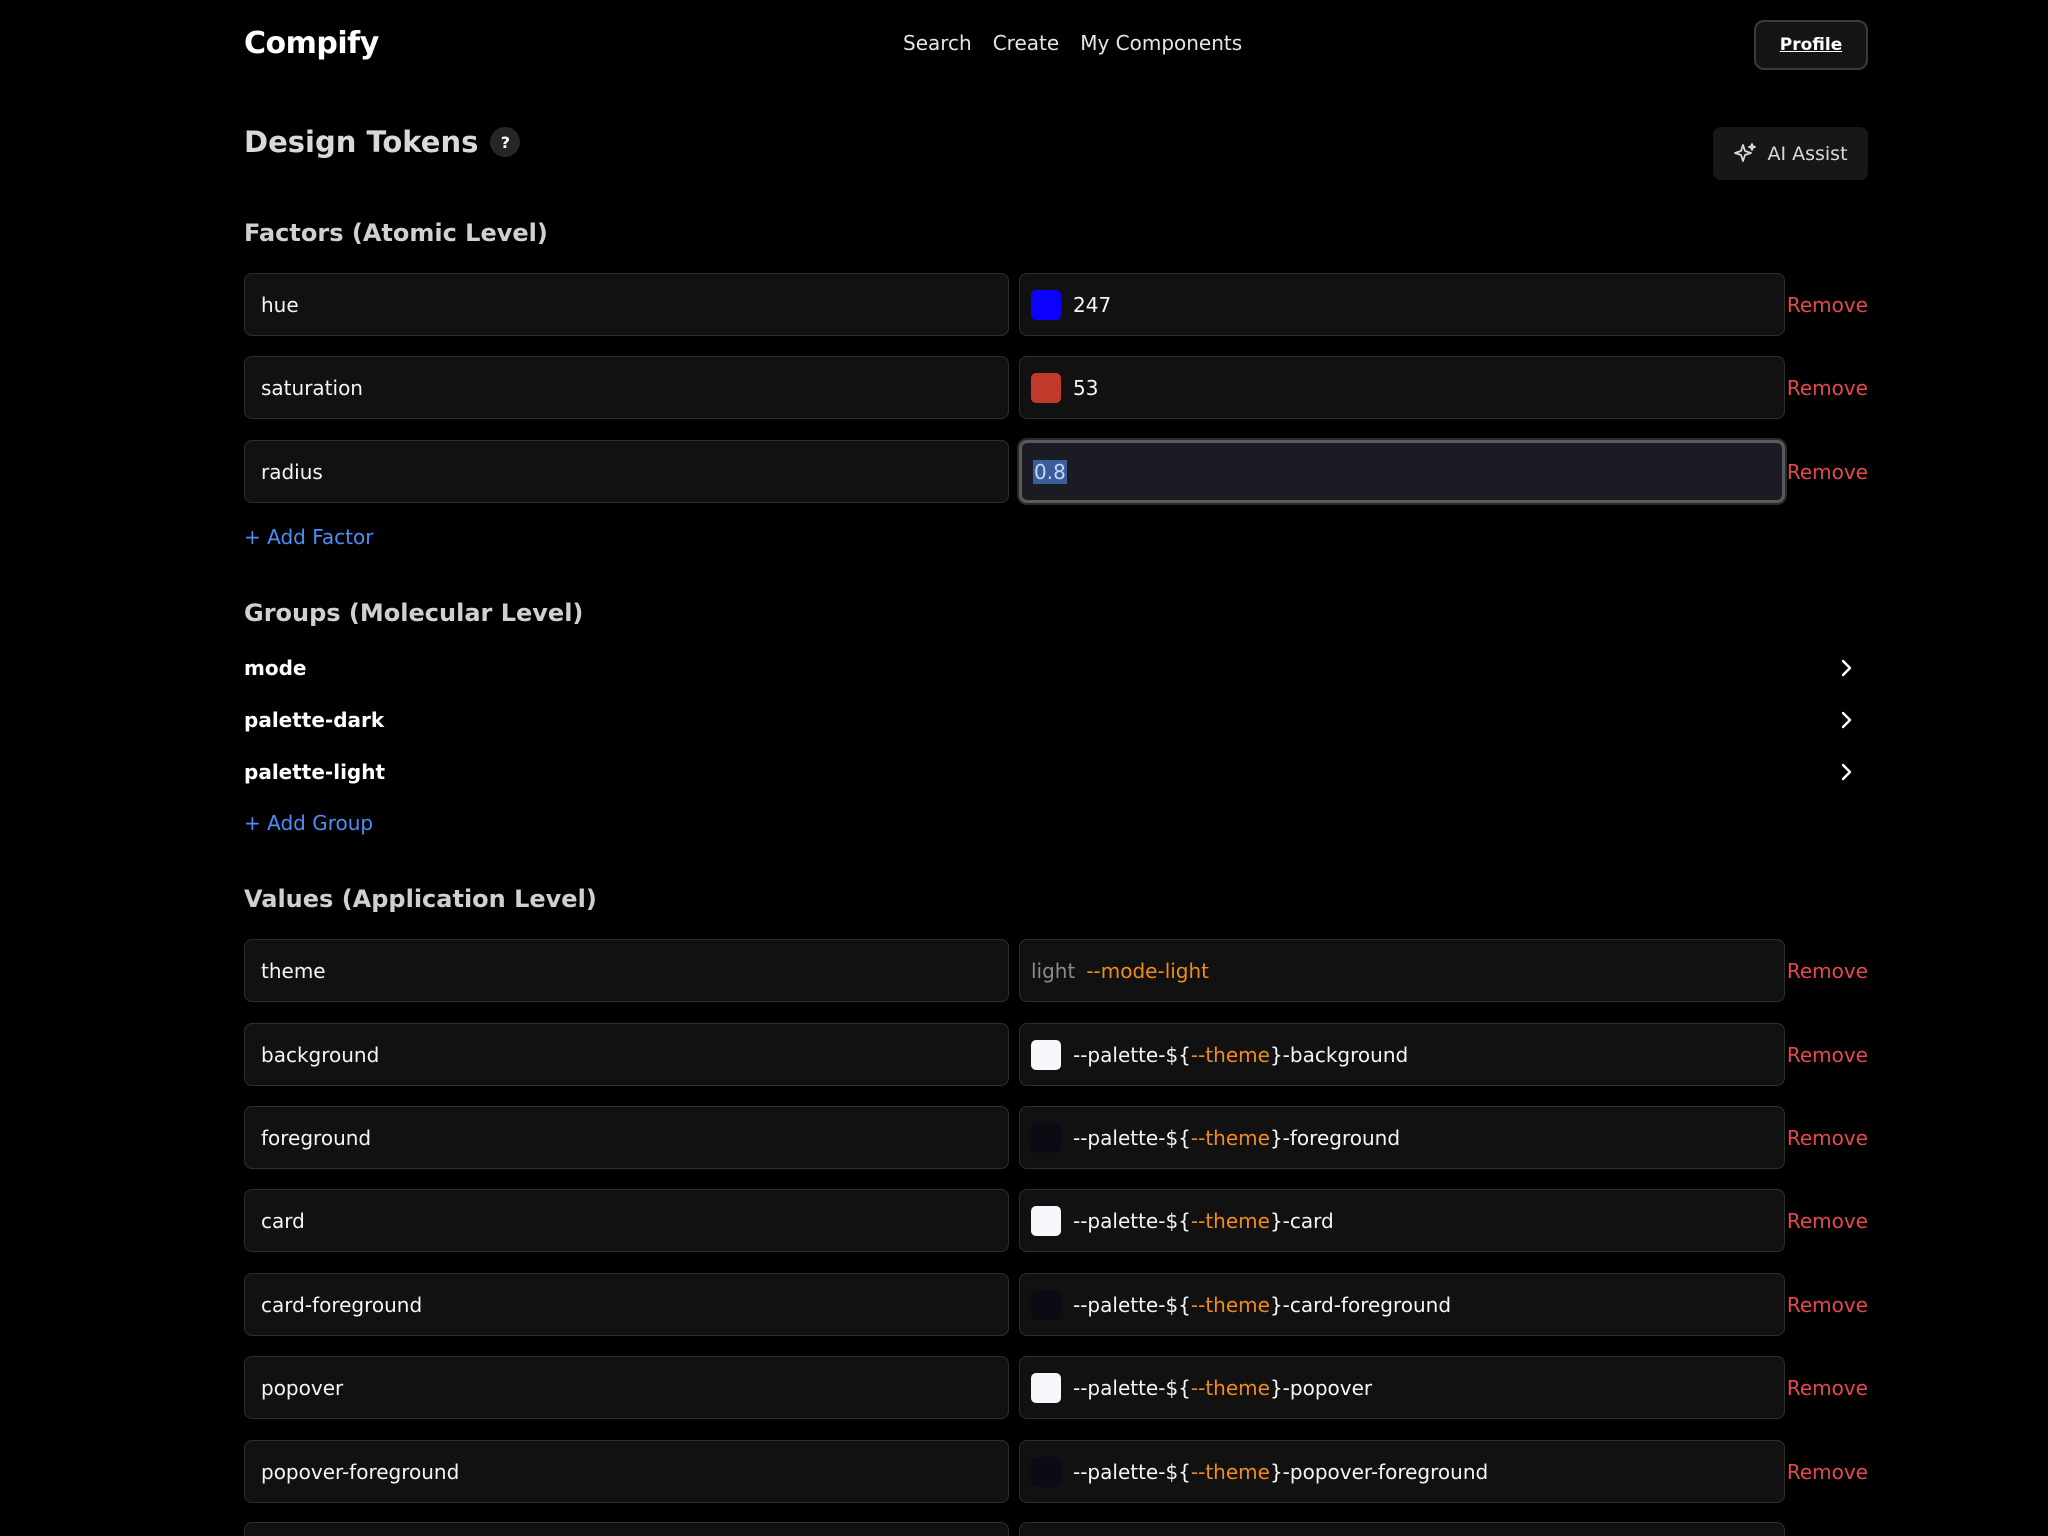 Image resolution: width=2048 pixels, height=1536 pixels. What do you see at coordinates (1301, 1220) in the screenshot?
I see `expression-suffix: }-card` at bounding box center [1301, 1220].